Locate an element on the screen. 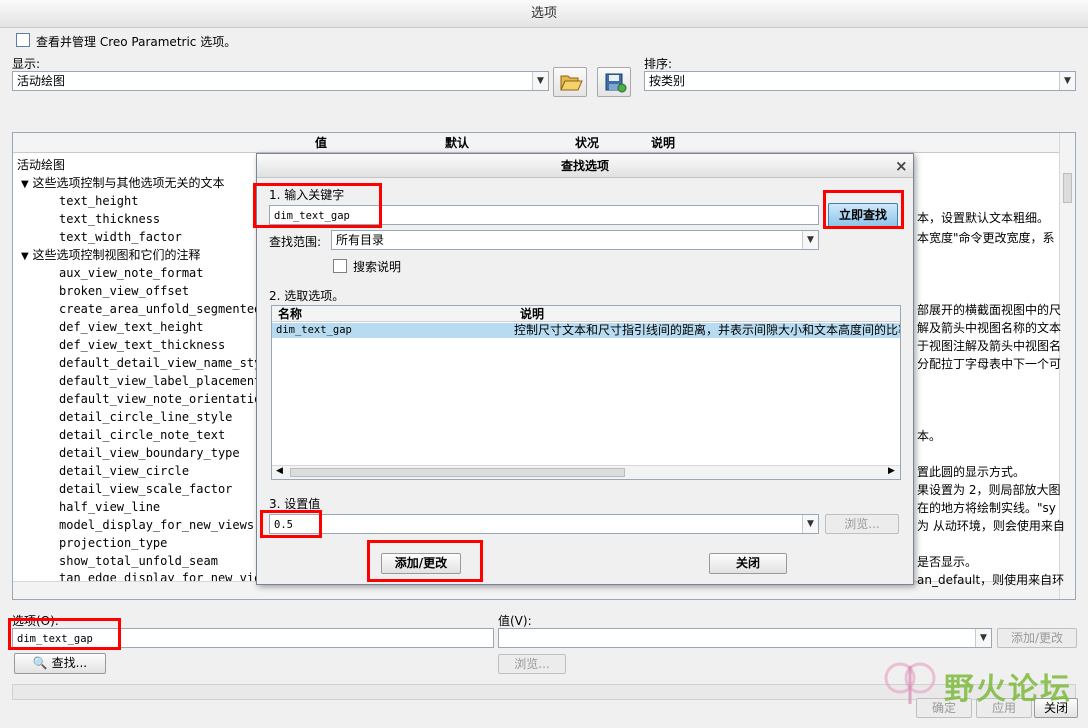  scope-select-value: 所有目录 is located at coordinates (360, 240).